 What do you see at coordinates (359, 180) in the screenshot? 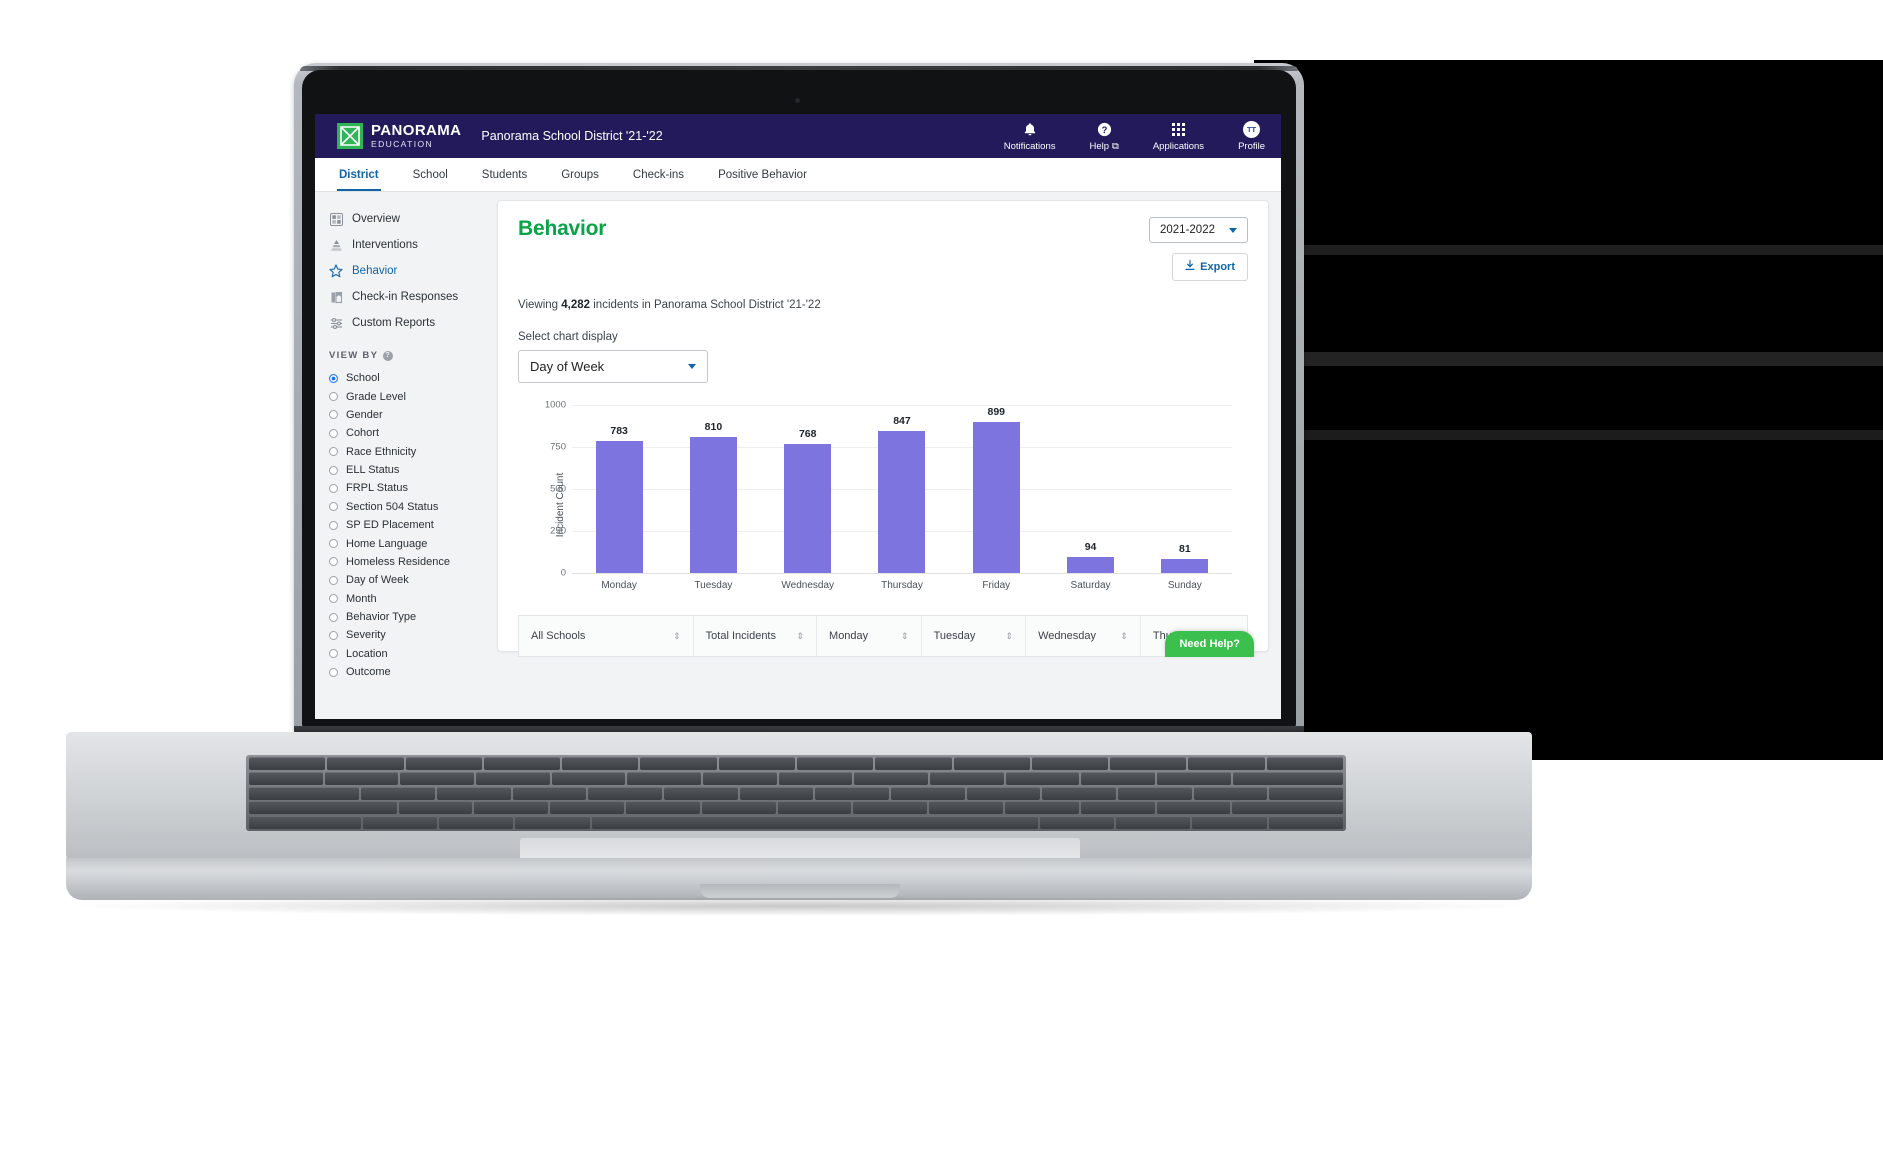
I see `tab-district: District` at bounding box center [359, 180].